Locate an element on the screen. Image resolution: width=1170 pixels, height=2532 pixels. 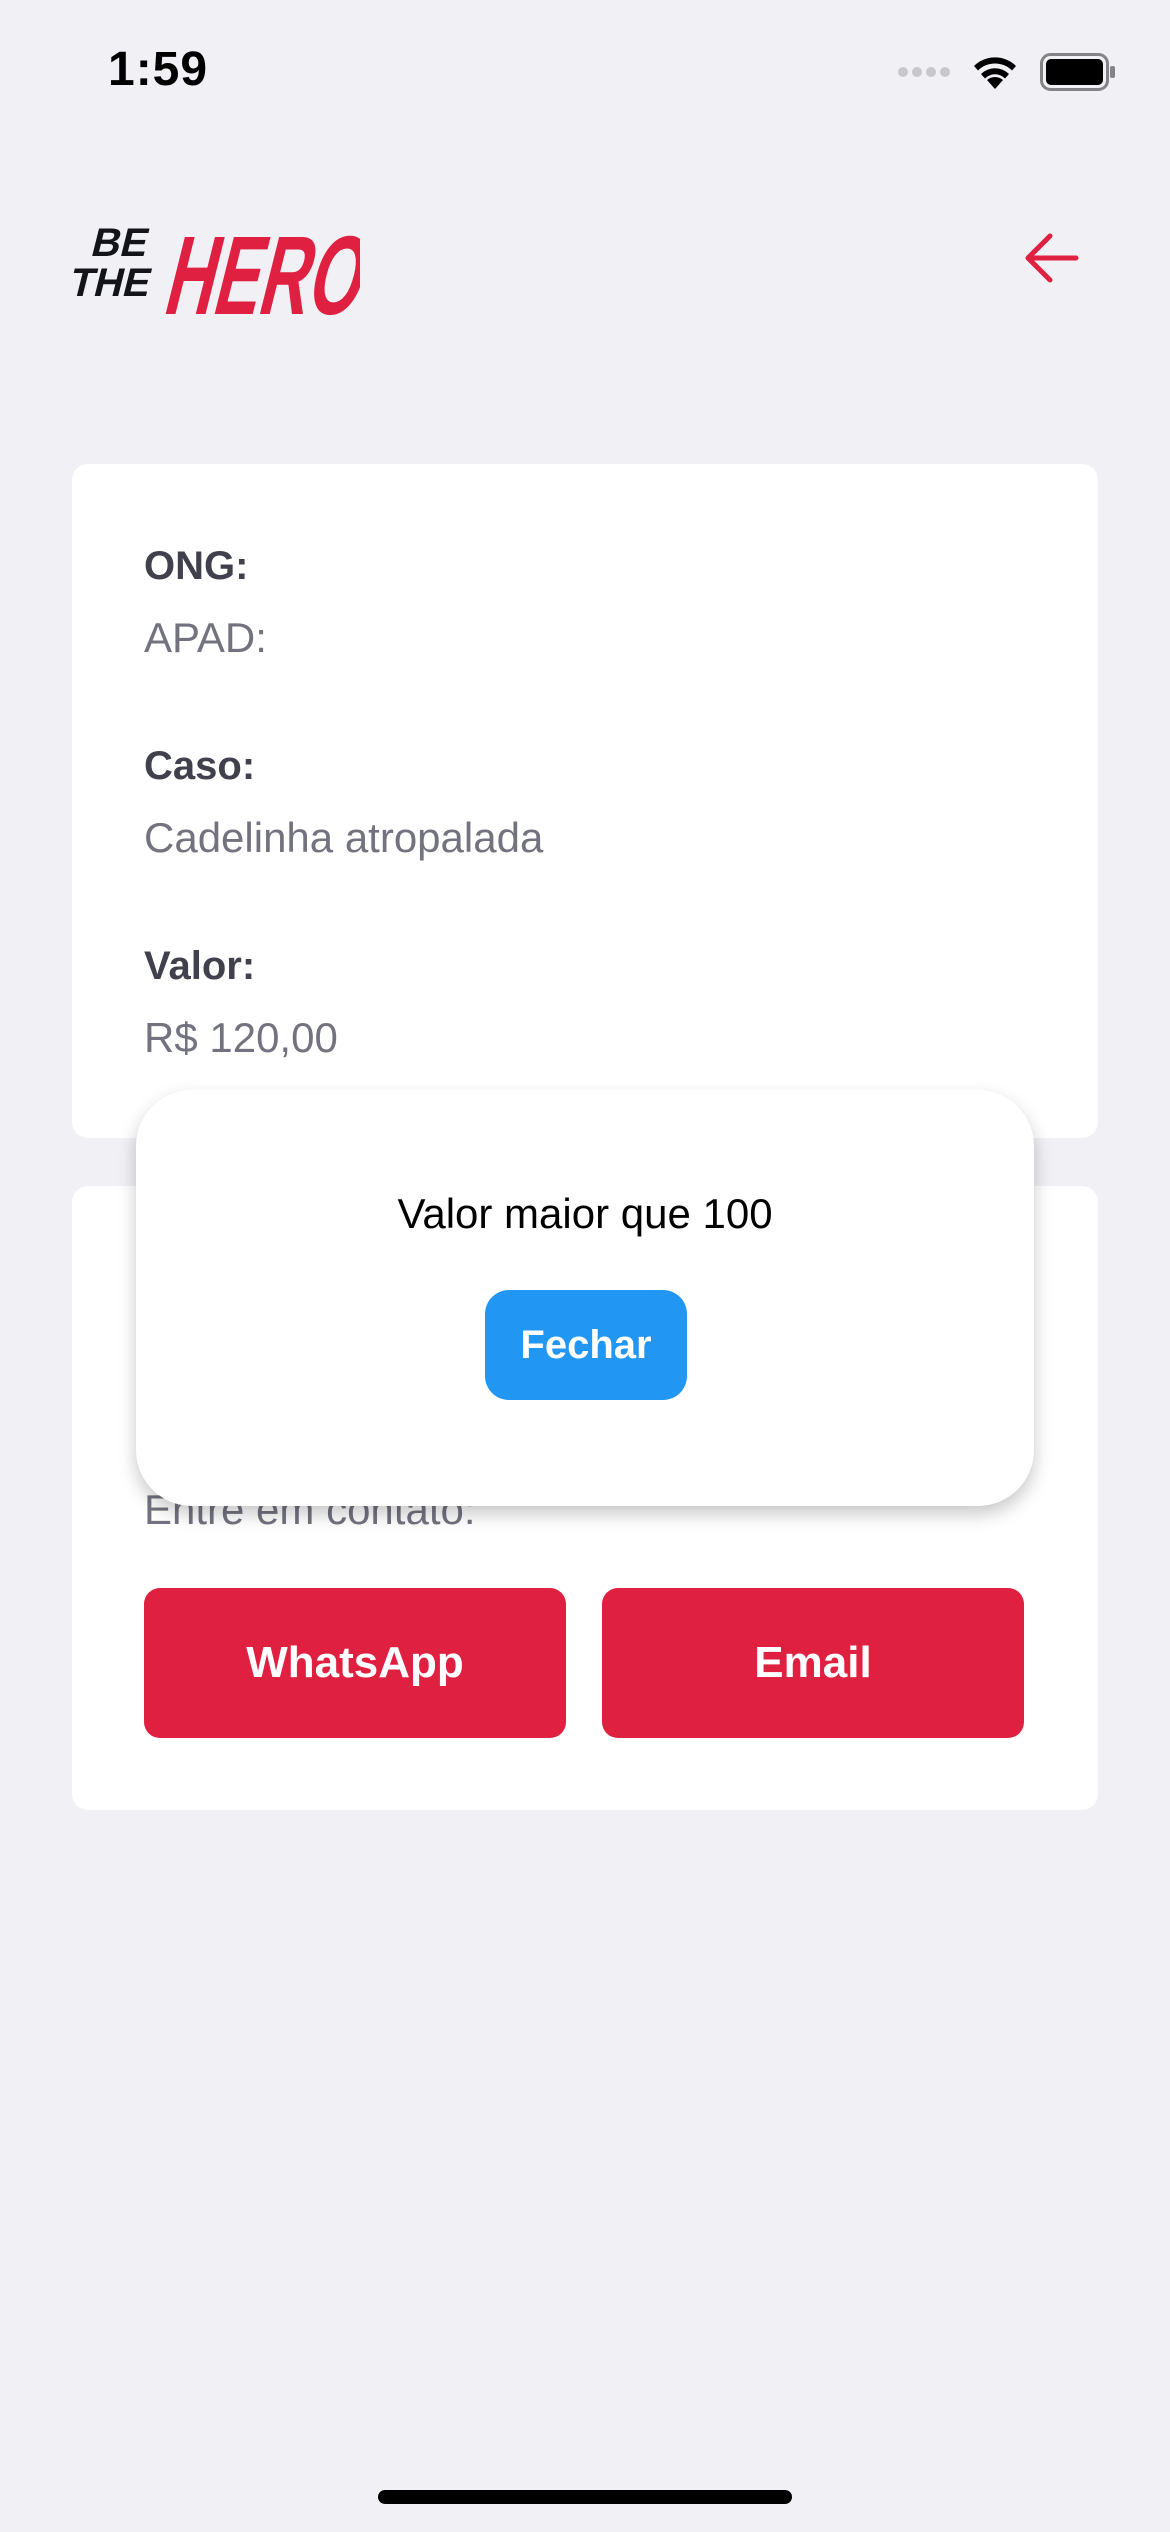
back-button is located at coordinates (1052, 260).